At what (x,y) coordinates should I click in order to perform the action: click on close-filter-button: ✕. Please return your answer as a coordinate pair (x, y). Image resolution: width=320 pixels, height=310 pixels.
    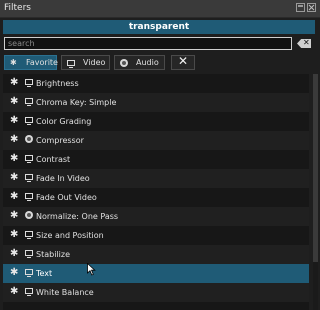
    Looking at the image, I should click on (183, 62).